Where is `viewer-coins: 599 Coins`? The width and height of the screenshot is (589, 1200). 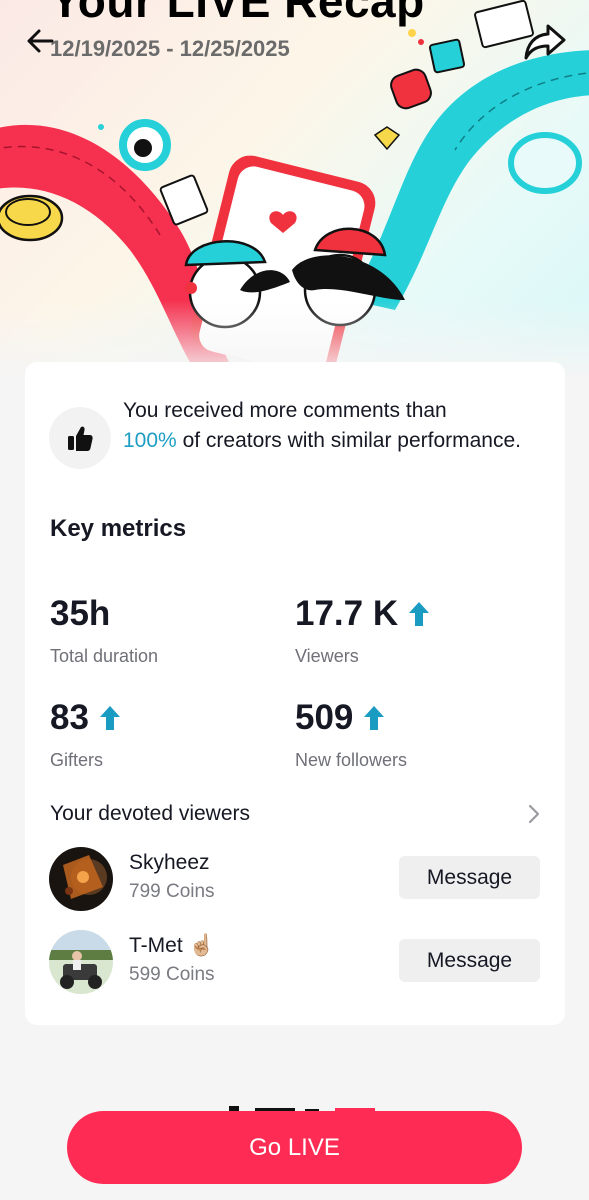 viewer-coins: 599 Coins is located at coordinates (172, 974).